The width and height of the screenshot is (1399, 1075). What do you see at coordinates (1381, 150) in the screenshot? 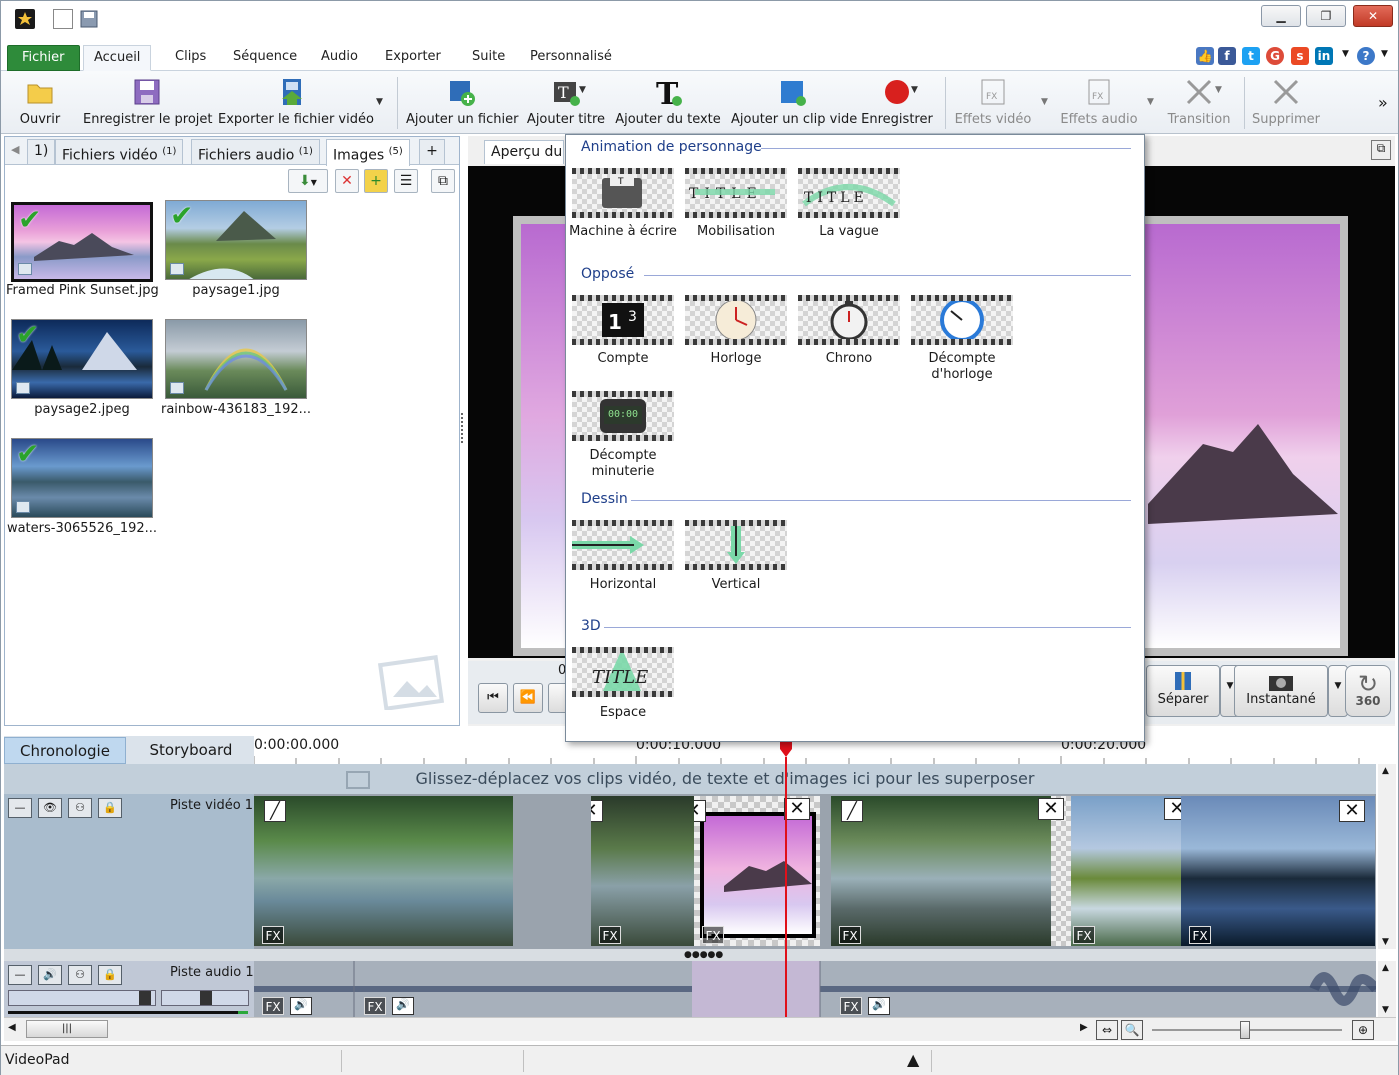
I see `undock-preview-icon: ⧉` at bounding box center [1381, 150].